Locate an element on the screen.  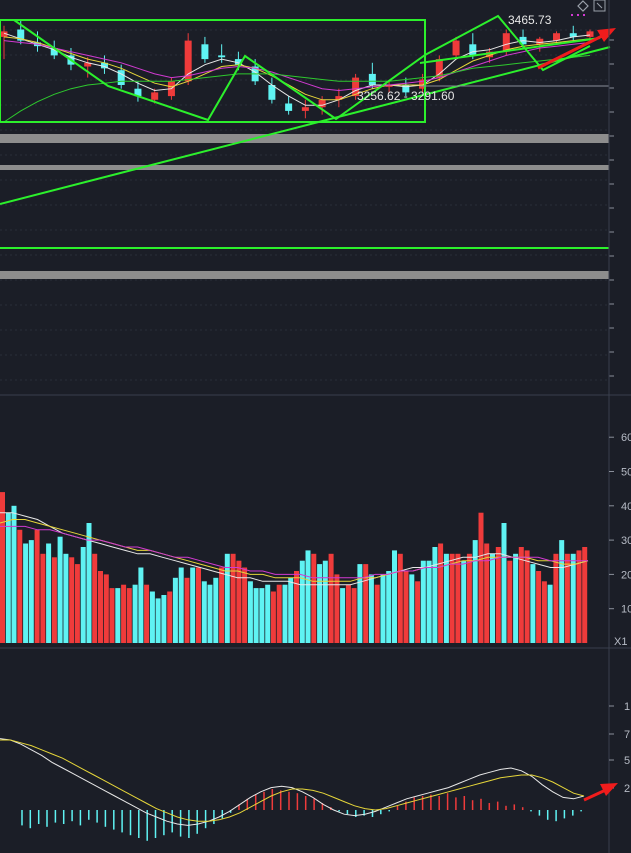
macd-axis-label: 1 is located at coordinates (627, 707).